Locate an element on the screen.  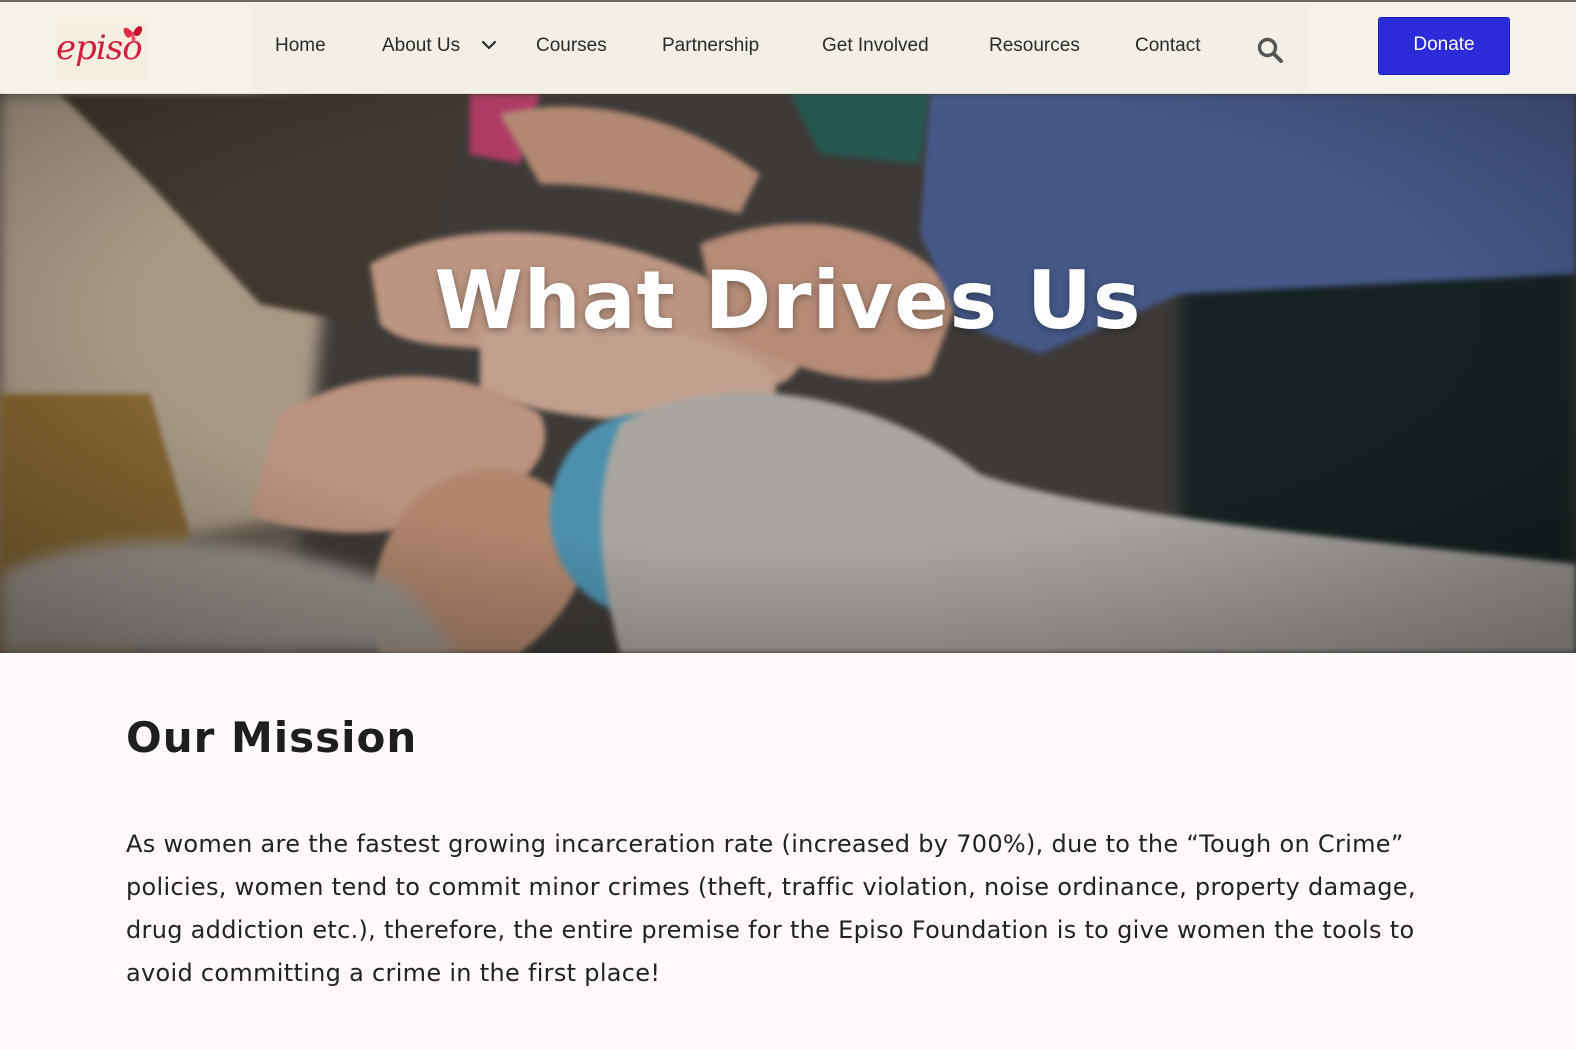
nav-about-us: About Us is located at coordinates (421, 46).